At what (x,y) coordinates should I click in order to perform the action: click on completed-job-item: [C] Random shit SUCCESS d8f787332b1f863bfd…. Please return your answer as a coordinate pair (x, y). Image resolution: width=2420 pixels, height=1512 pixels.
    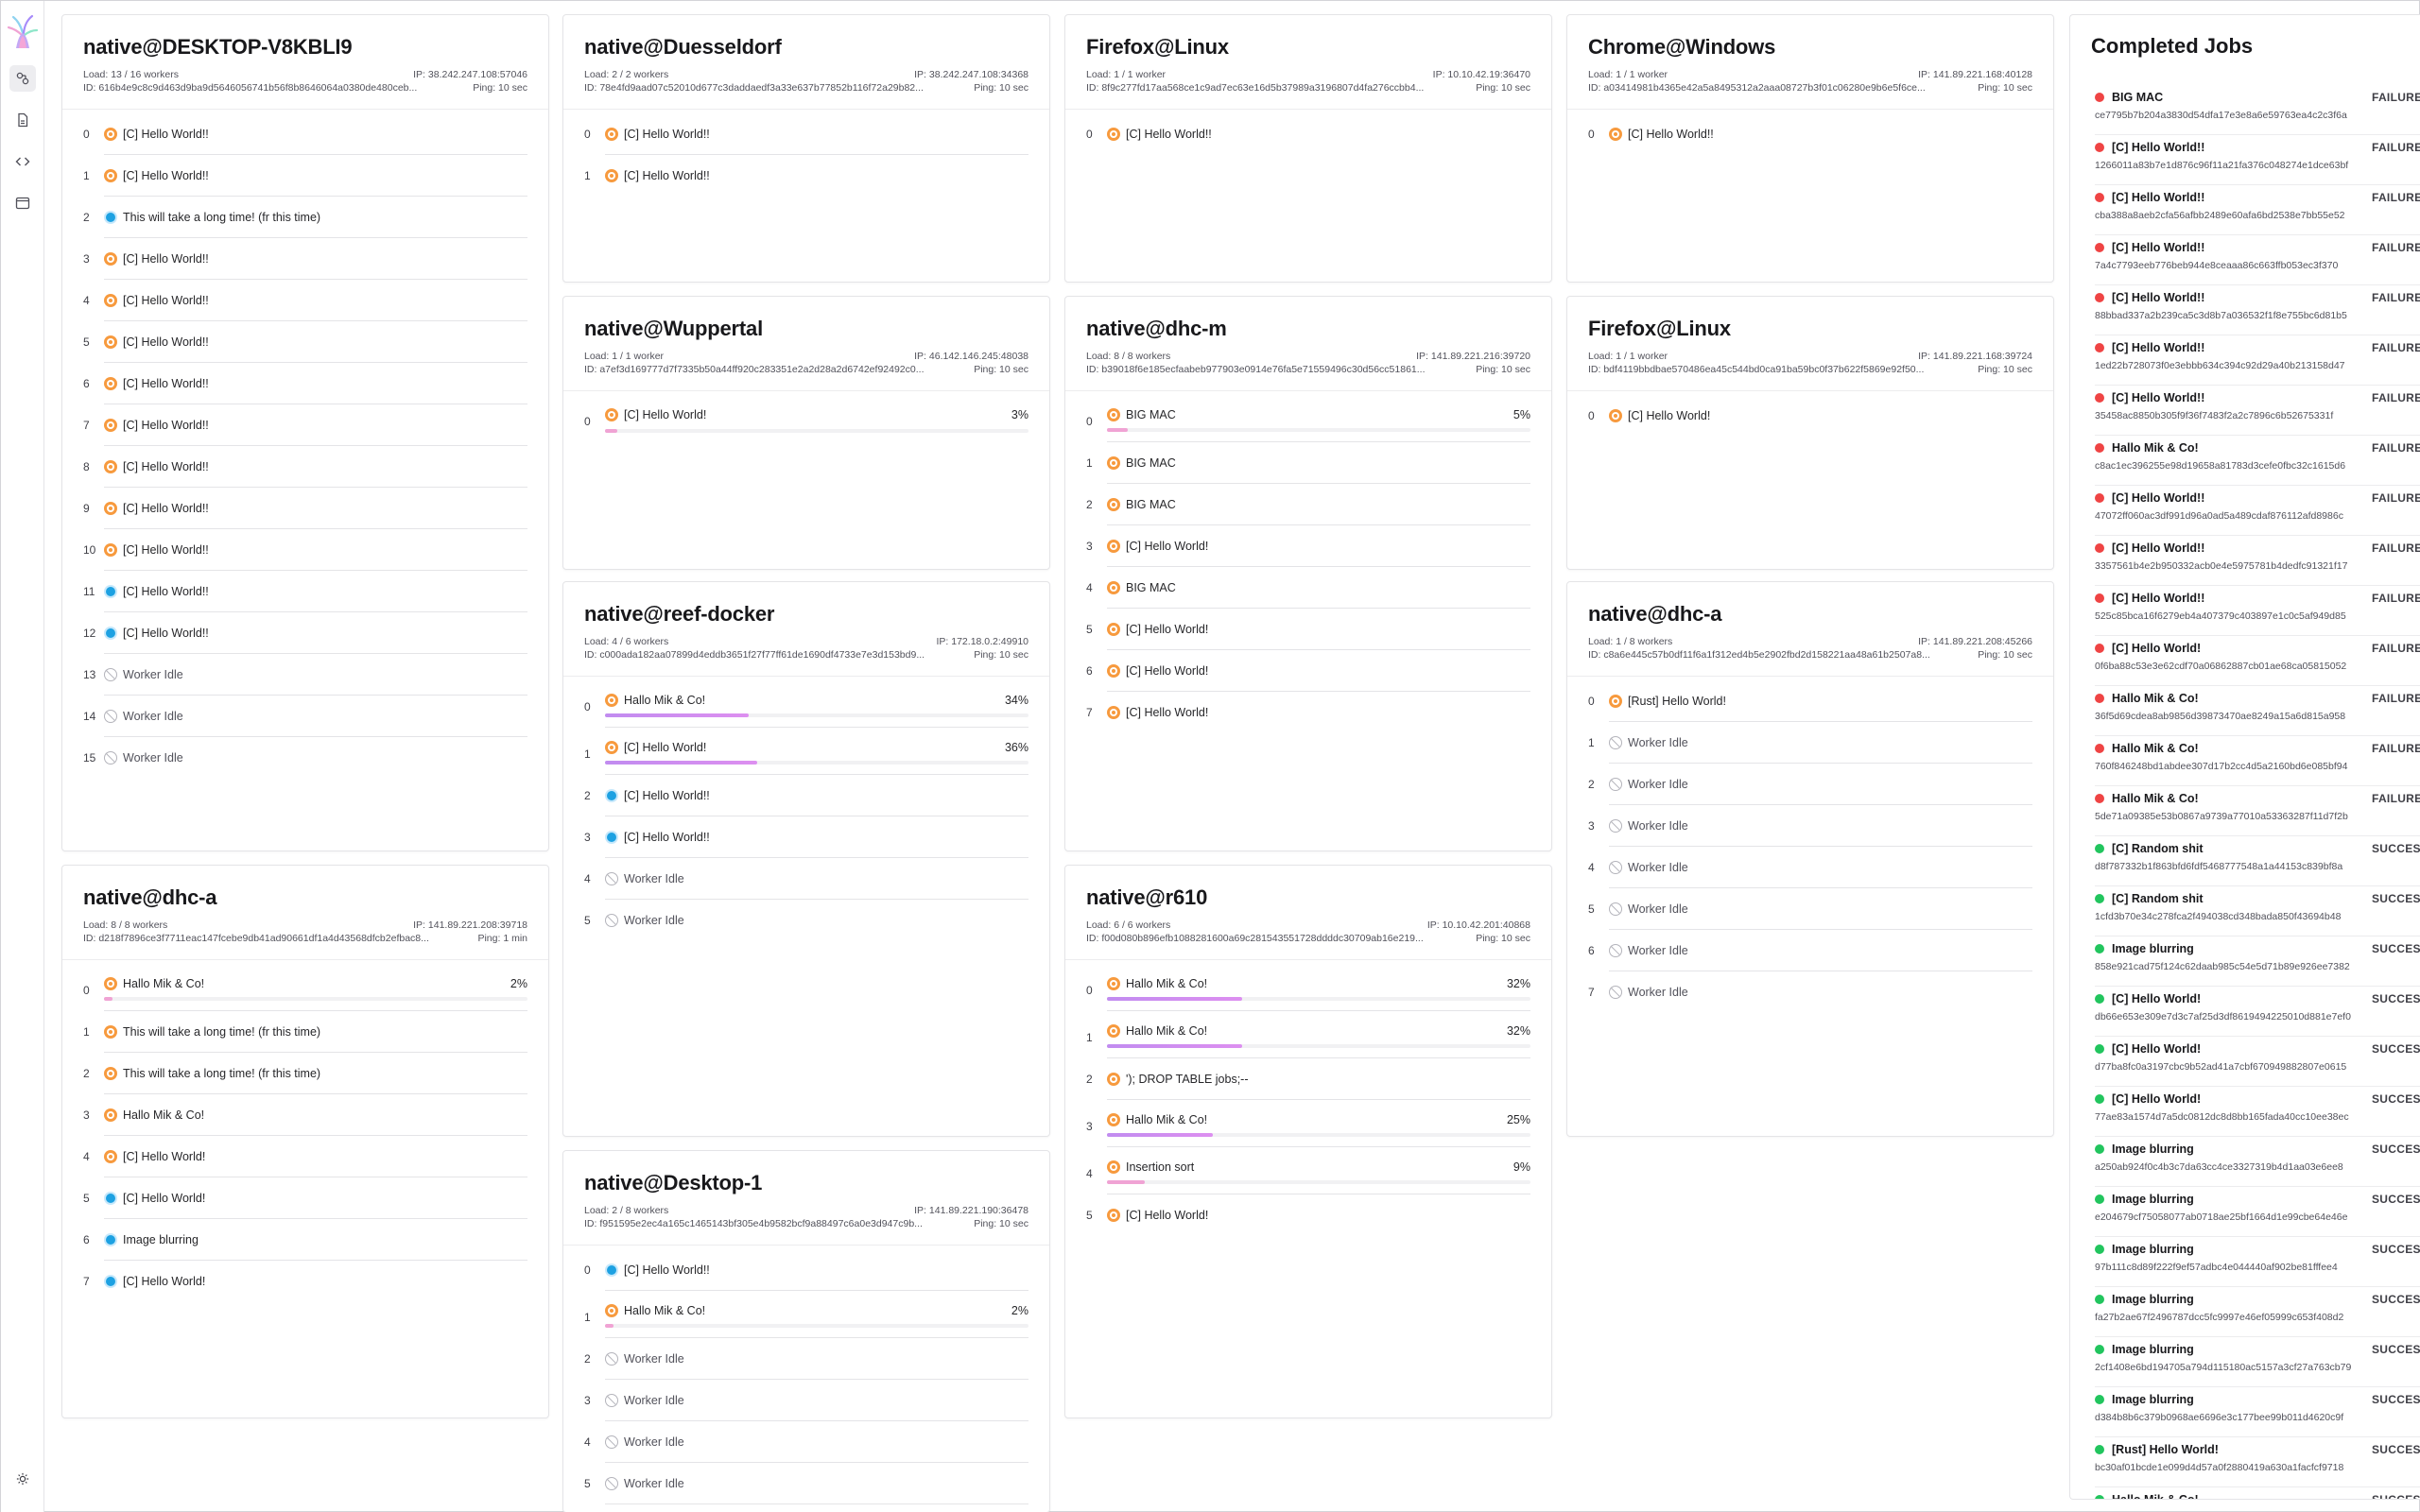
    Looking at the image, I should click on (2257, 862).